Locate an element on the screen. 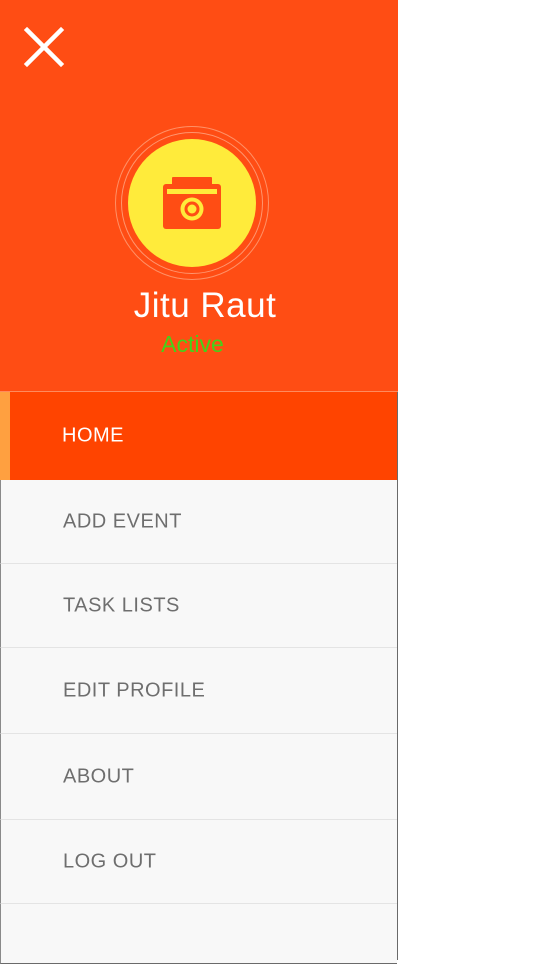  menu-empty-space is located at coordinates (198, 934).